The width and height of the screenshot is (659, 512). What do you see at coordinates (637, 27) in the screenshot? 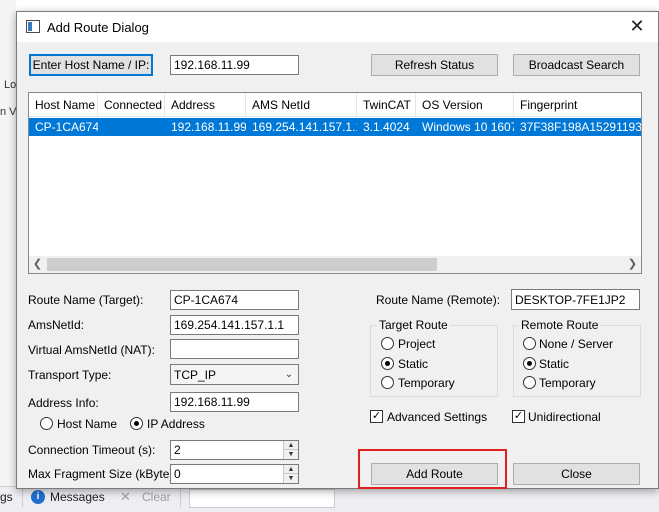
I see `close-icon: ✕` at bounding box center [637, 27].